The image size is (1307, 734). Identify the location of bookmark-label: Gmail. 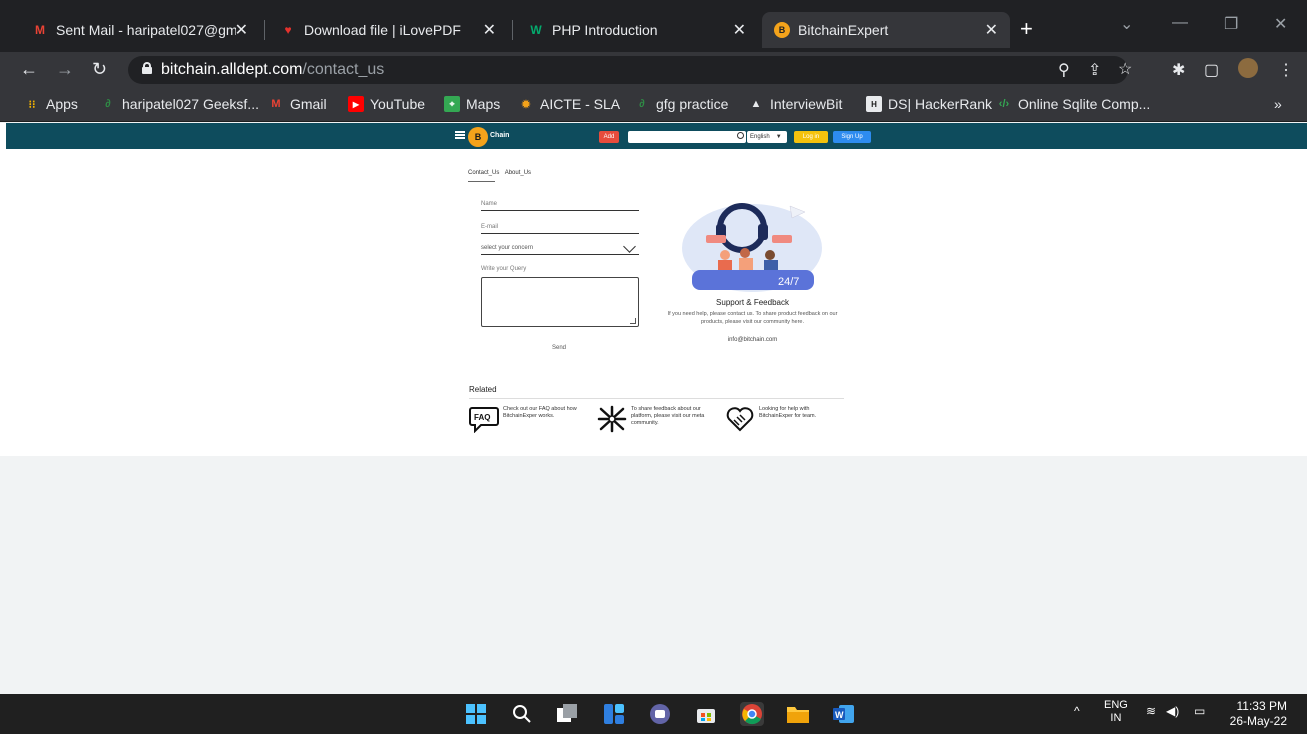
(308, 104).